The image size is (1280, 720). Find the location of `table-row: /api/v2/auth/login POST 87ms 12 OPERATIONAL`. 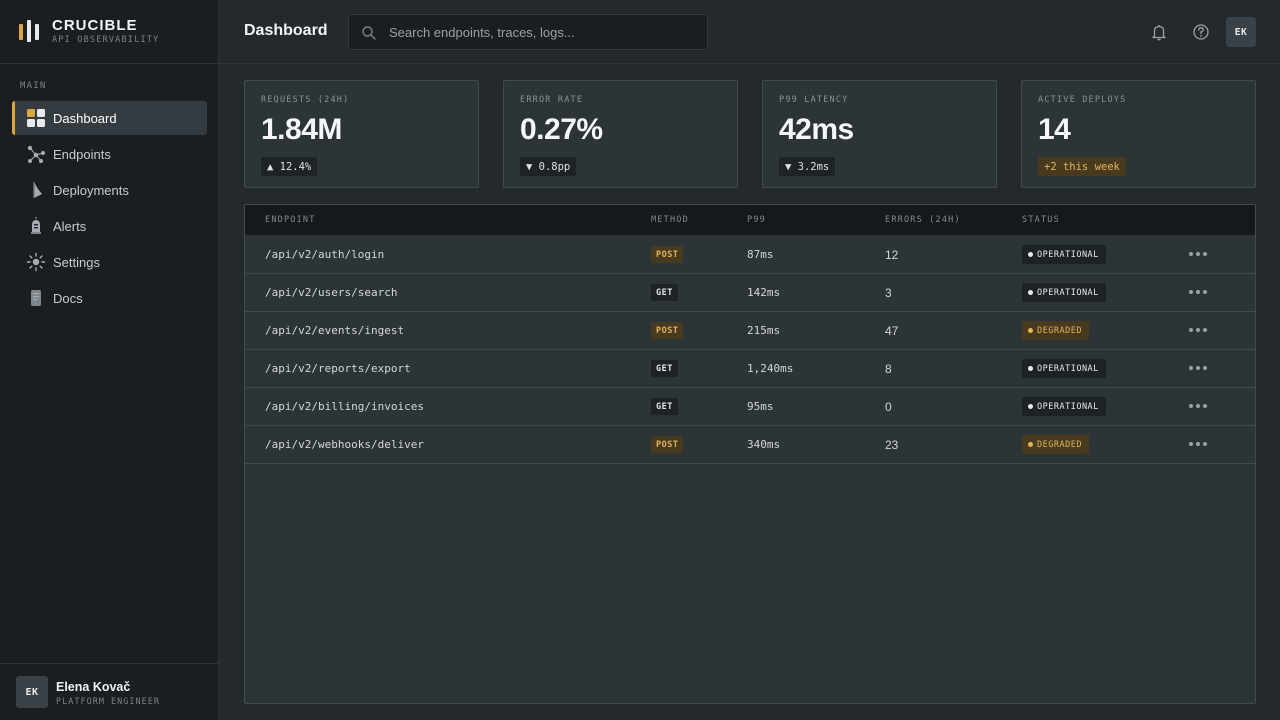

table-row: /api/v2/auth/login POST 87ms 12 OPERATIONAL is located at coordinates (750, 255).